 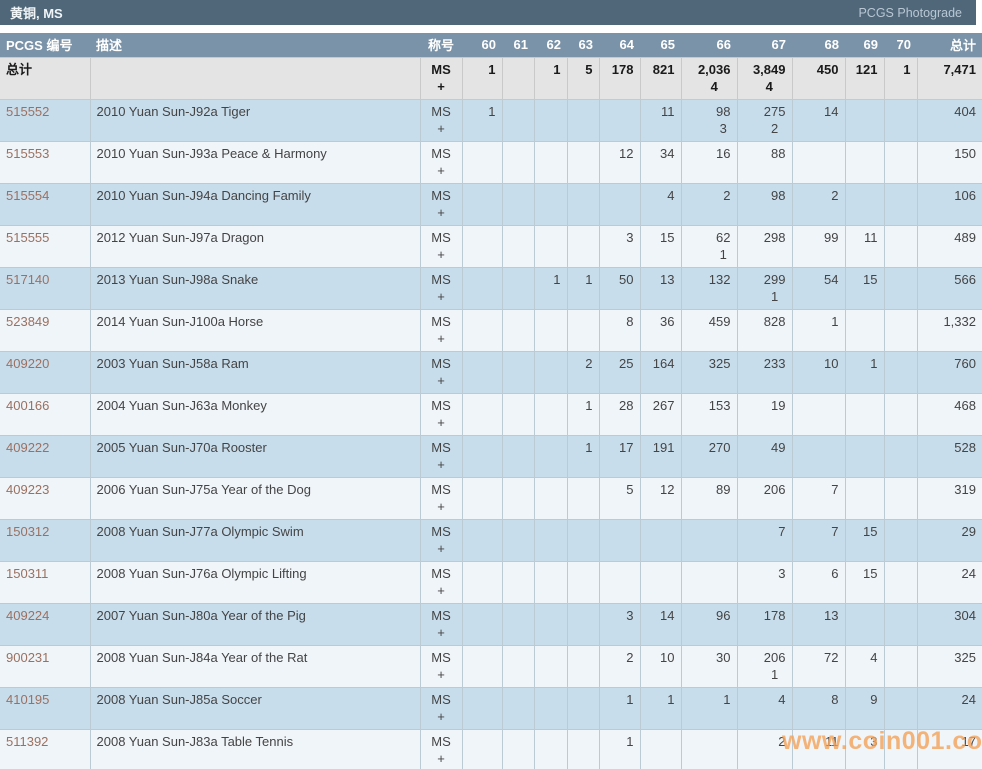 I want to click on grade-count: 98, so click(x=723, y=111).